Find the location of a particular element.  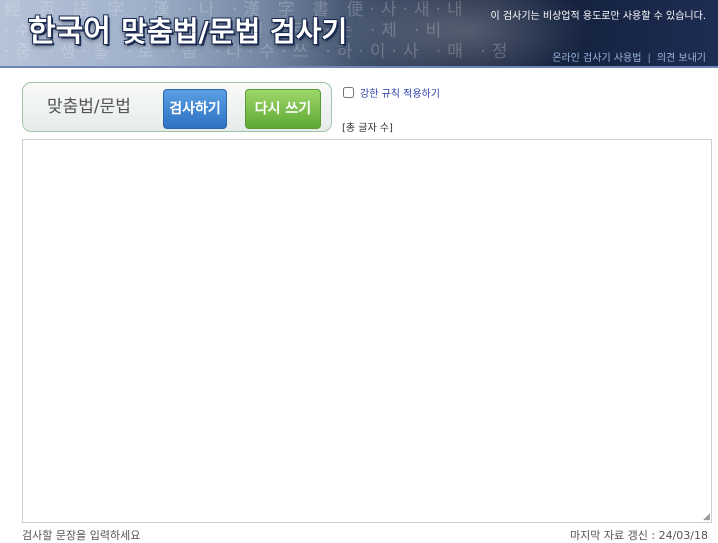

app-title-part2: 맞춤법/문법 검사기 is located at coordinates (234, 31).